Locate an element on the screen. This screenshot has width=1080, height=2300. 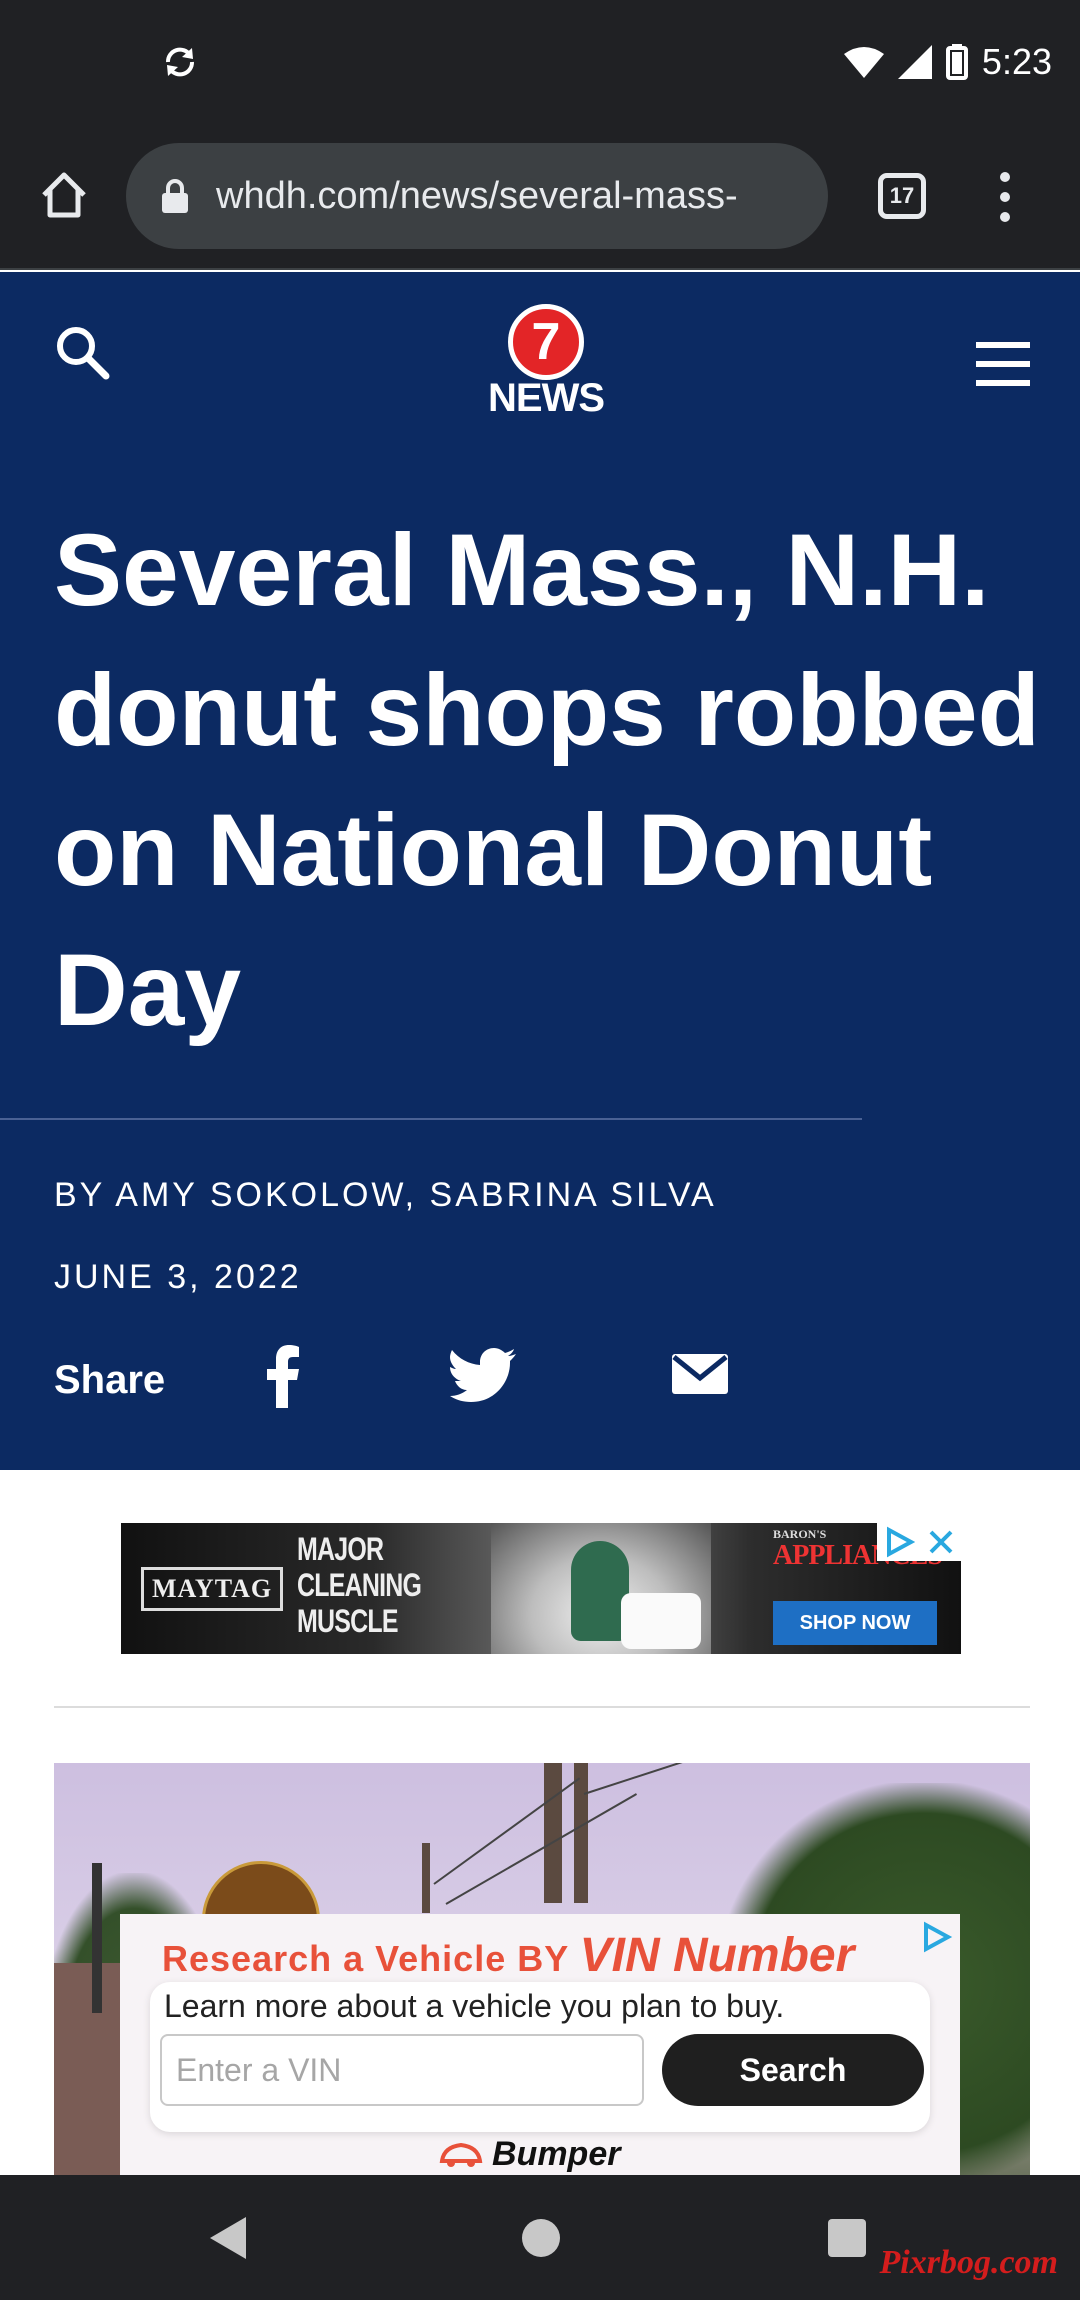
share-bar: Share is located at coordinates (504, 1379).